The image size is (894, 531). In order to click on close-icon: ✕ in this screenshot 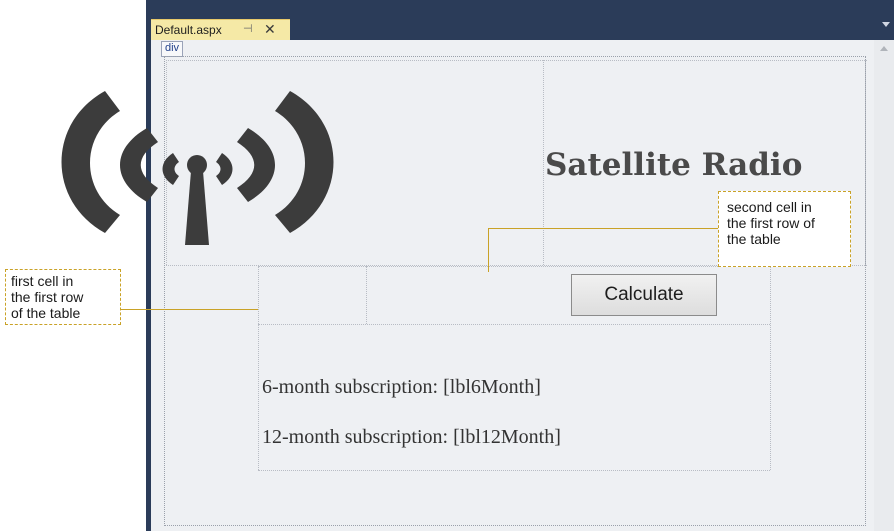, I will do `click(270, 29)`.